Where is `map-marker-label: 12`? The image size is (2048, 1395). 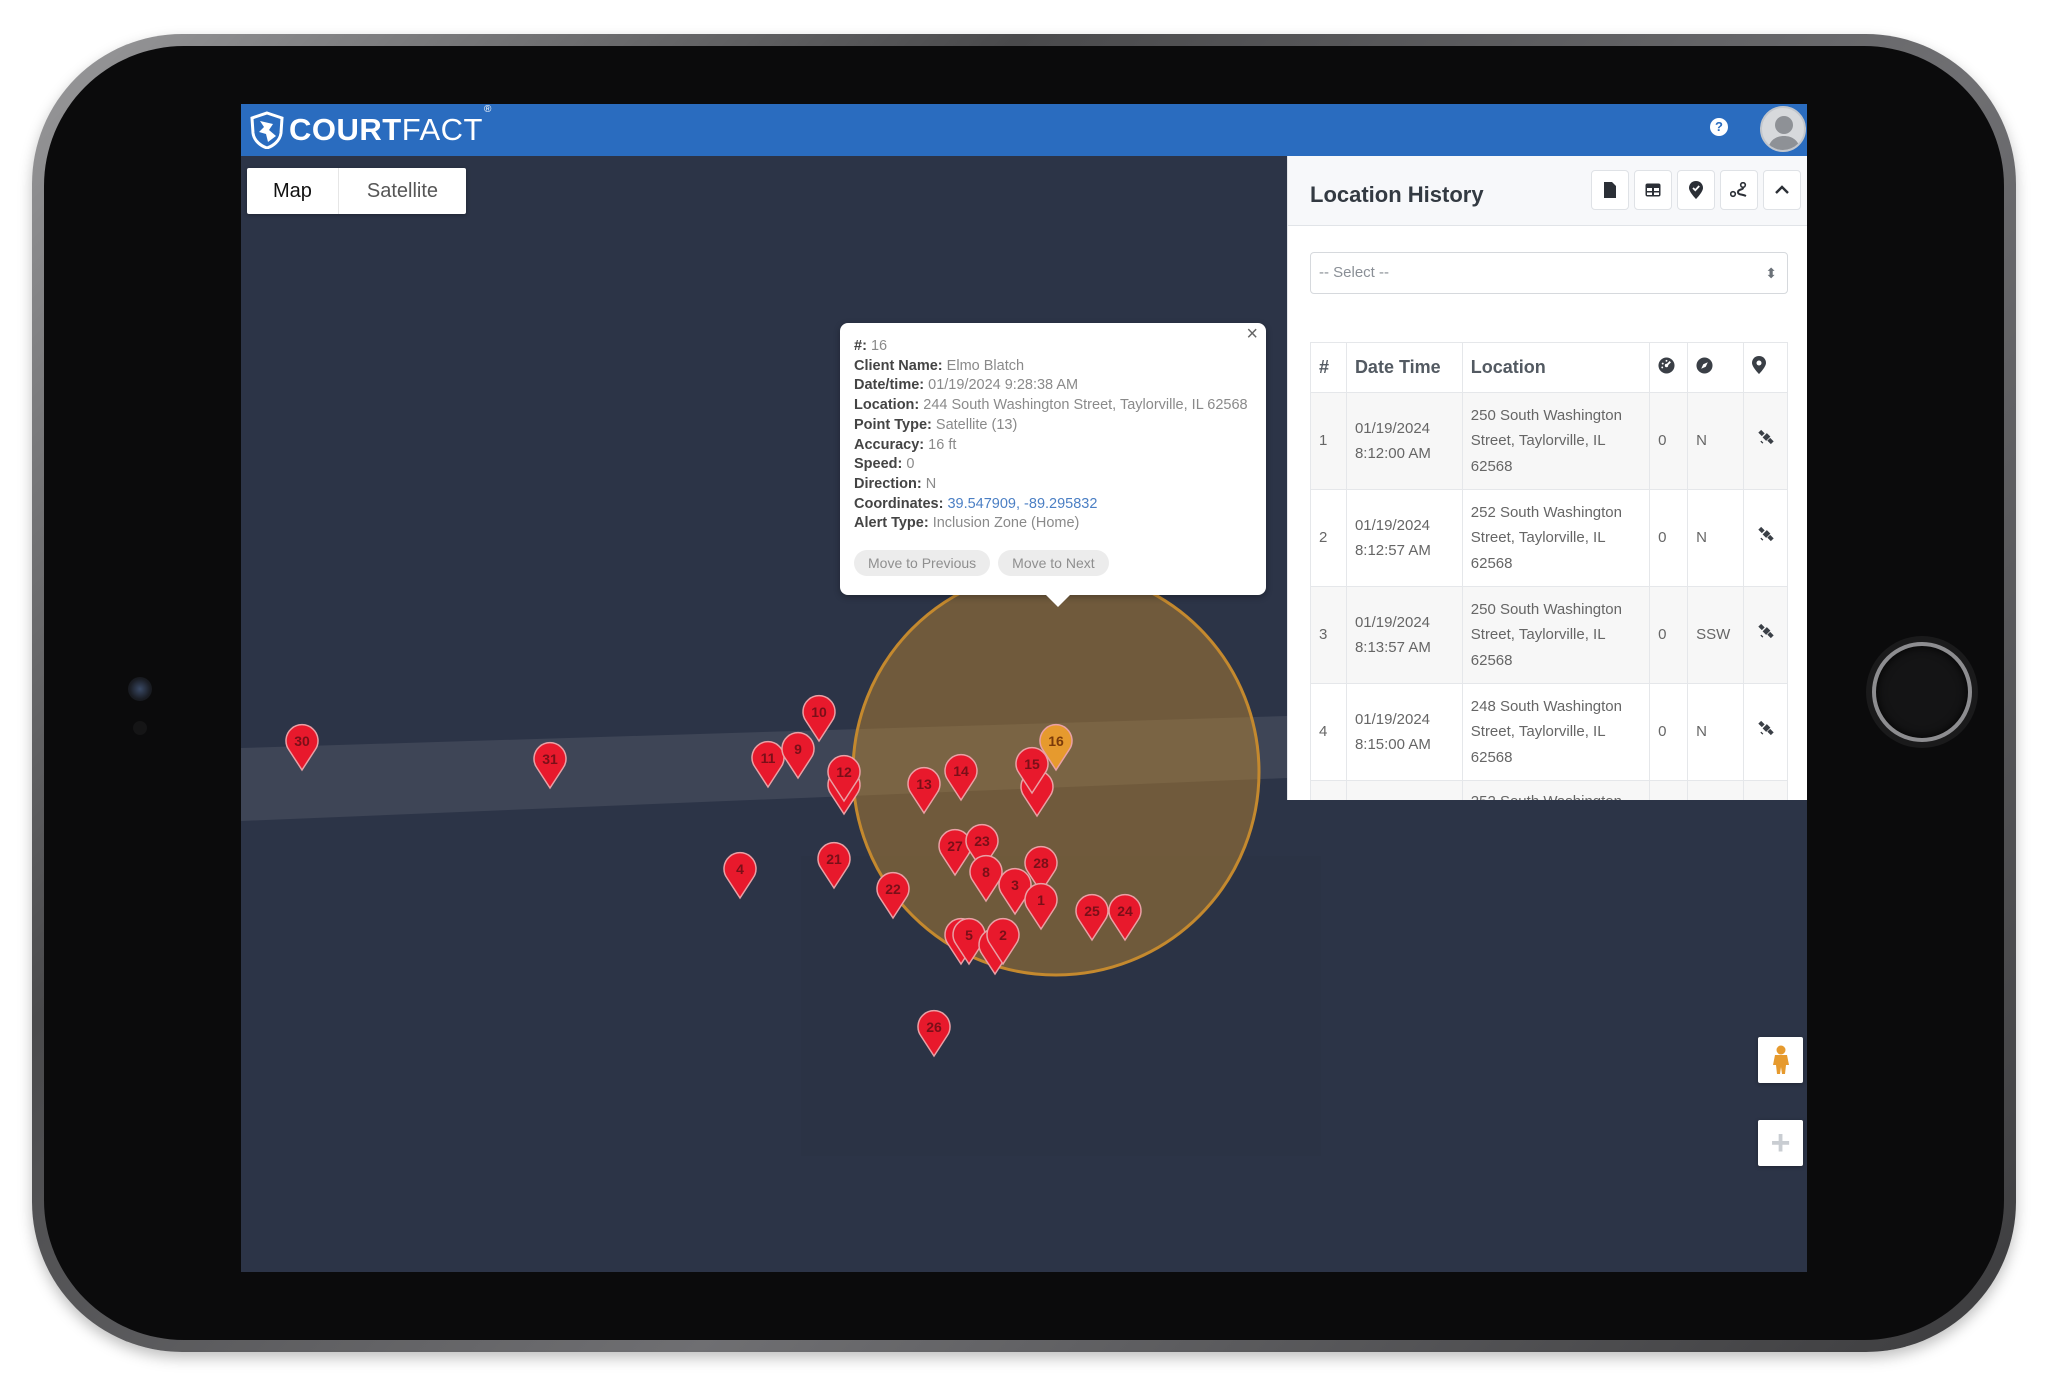 map-marker-label: 12 is located at coordinates (844, 772).